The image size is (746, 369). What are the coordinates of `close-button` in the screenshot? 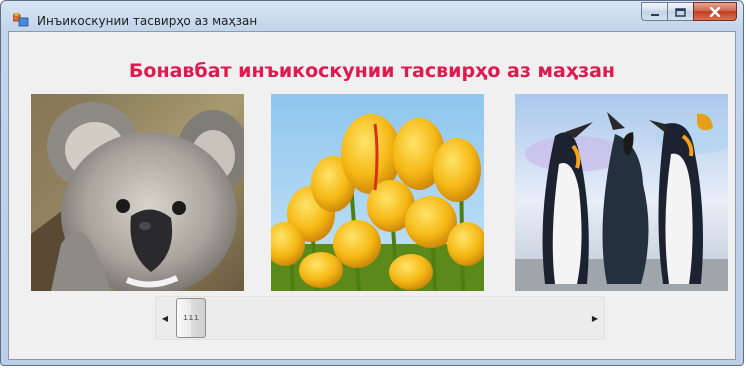 It's located at (715, 11).